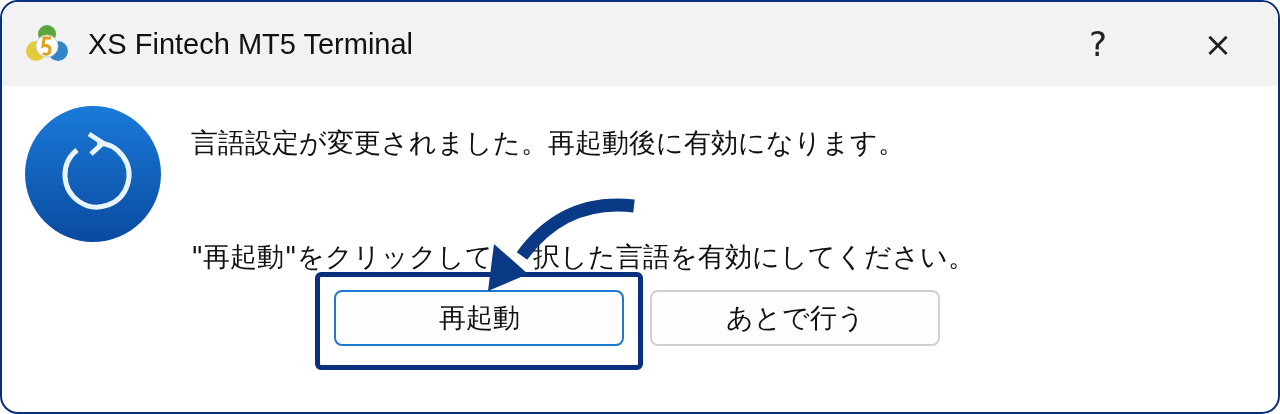 The height and width of the screenshot is (414, 1280). What do you see at coordinates (251, 44) in the screenshot?
I see `window-title: XS Fintech MT5 Terminal` at bounding box center [251, 44].